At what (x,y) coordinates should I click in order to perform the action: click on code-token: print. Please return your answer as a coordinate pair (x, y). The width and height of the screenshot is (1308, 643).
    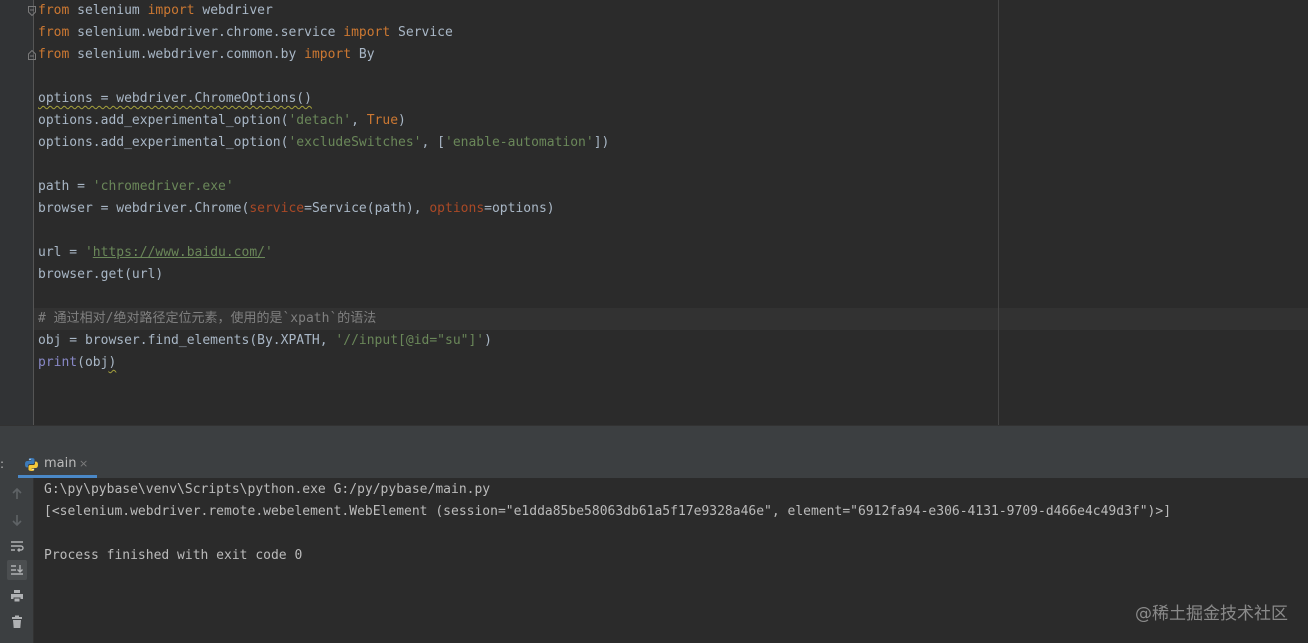
    Looking at the image, I should click on (58, 362).